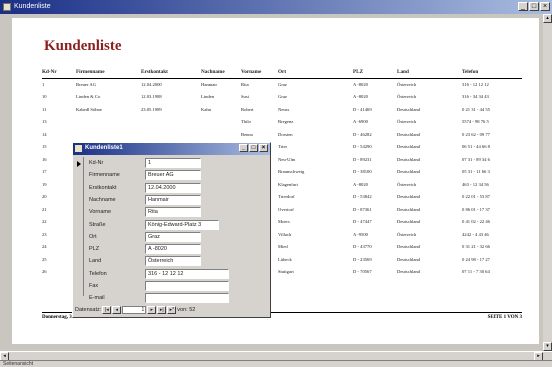  I want to click on table-cell: 0 24 98 - 17 27, so click(476, 259).